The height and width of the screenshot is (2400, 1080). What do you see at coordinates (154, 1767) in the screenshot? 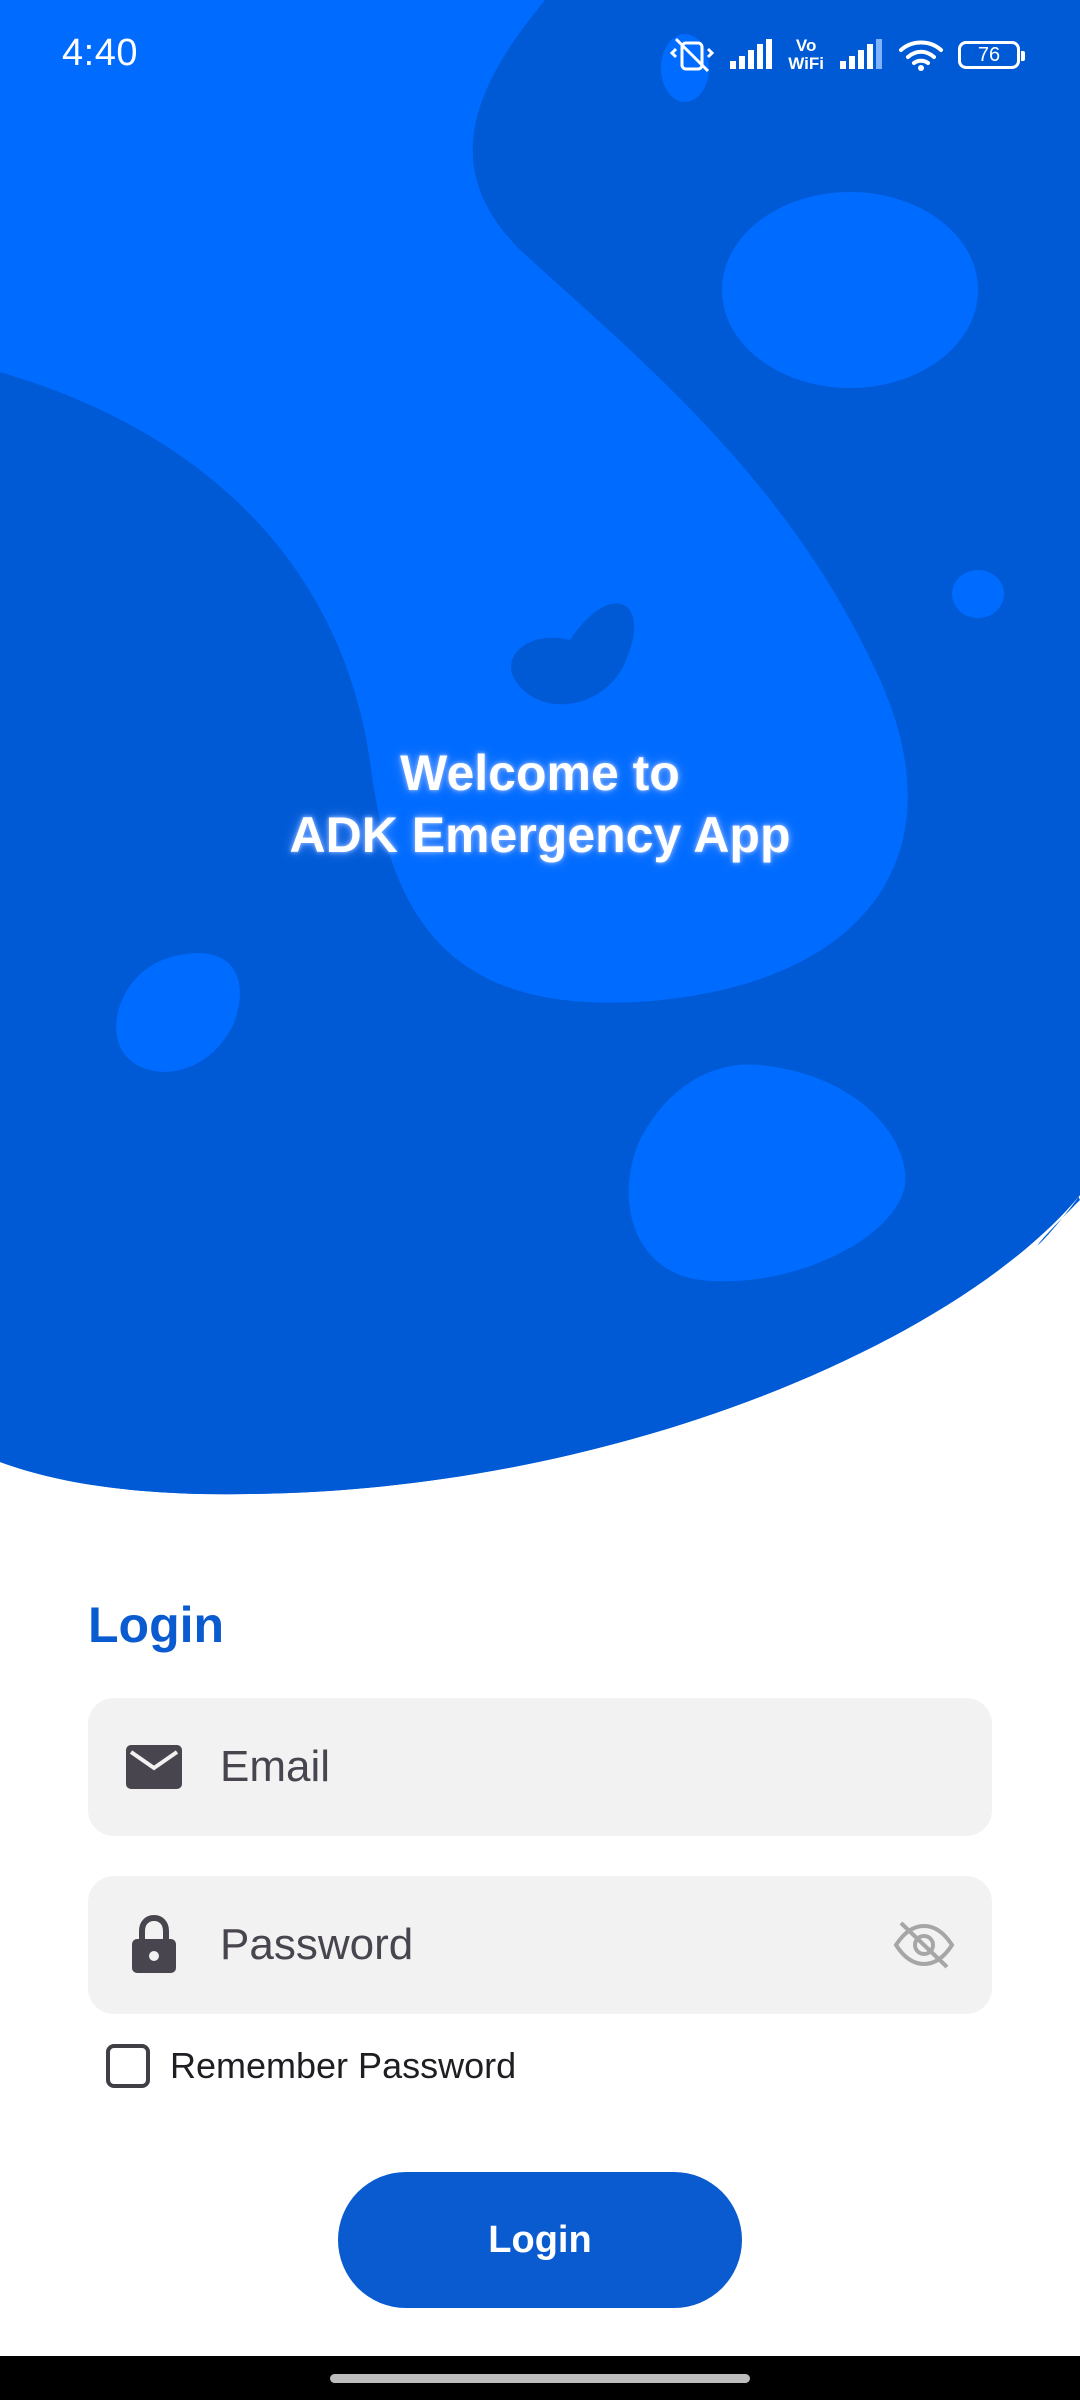
I see `email-icon` at bounding box center [154, 1767].